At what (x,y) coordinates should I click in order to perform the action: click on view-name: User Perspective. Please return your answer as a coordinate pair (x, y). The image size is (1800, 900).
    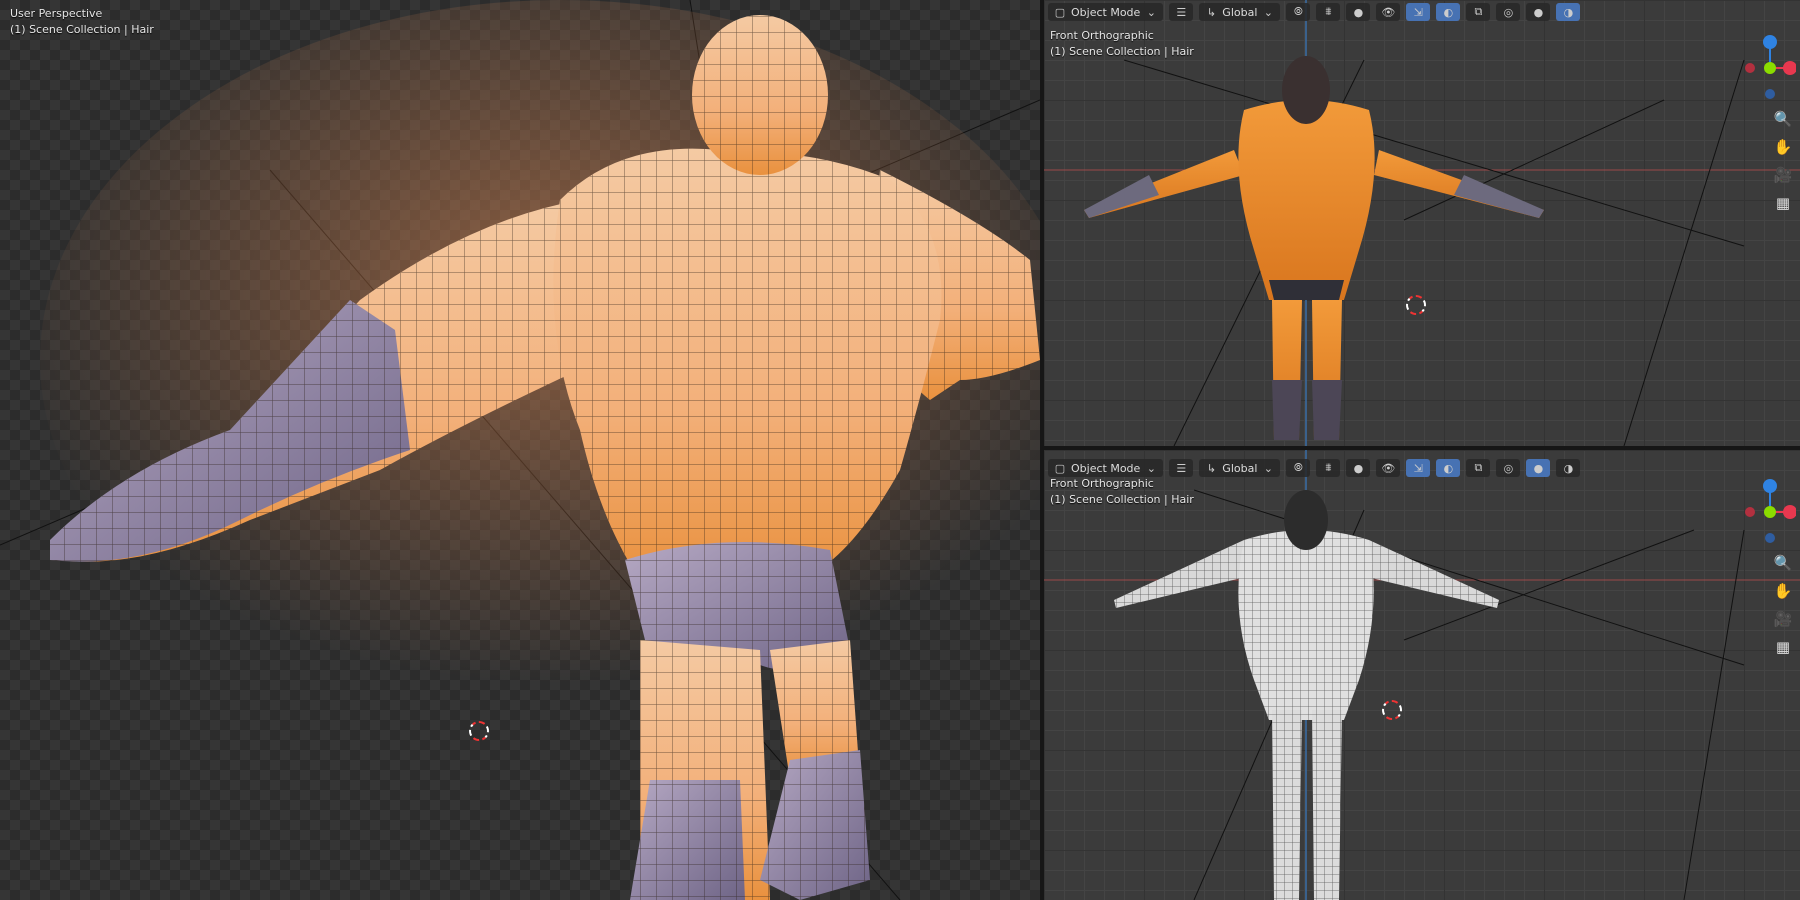
    Looking at the image, I should click on (56, 13).